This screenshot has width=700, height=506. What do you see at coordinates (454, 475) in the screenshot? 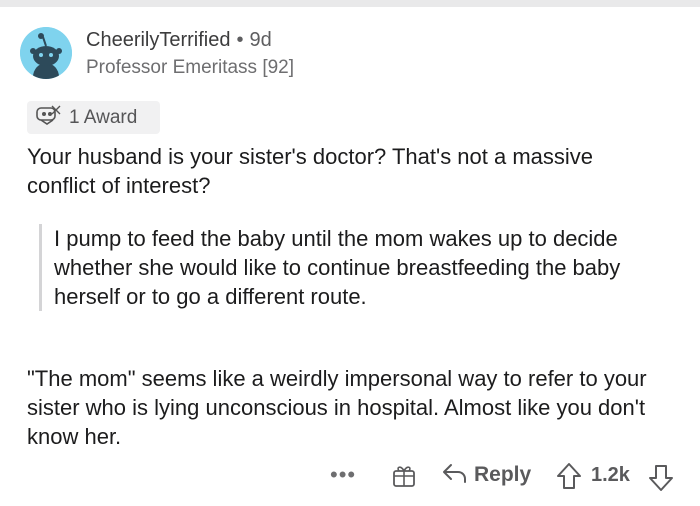
I see `reply-arrow-icon` at bounding box center [454, 475].